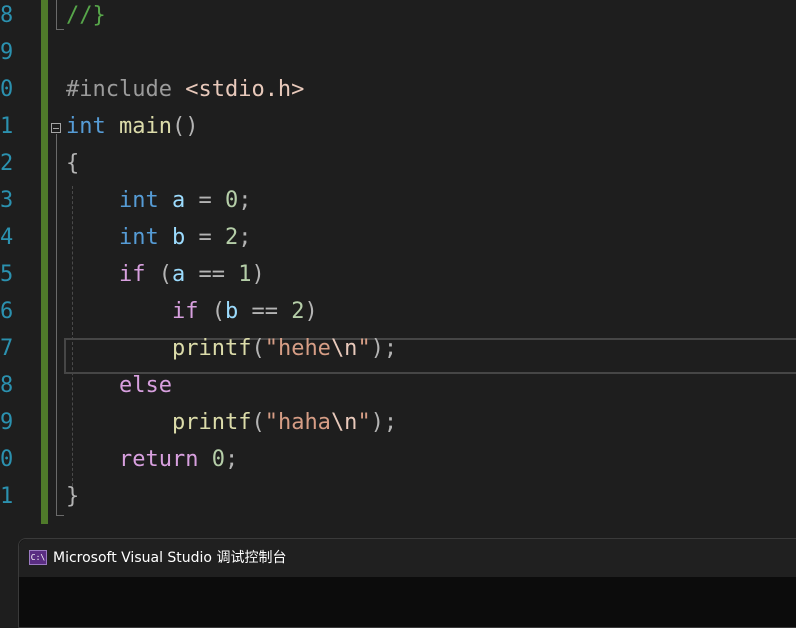 This screenshot has width=796, height=628. Describe the element at coordinates (7, 348) in the screenshot. I see `line-number: 7` at that location.